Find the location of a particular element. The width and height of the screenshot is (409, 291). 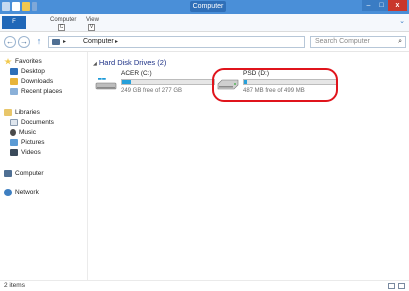

nav-item-label: Downloads is located at coordinates (37, 81).